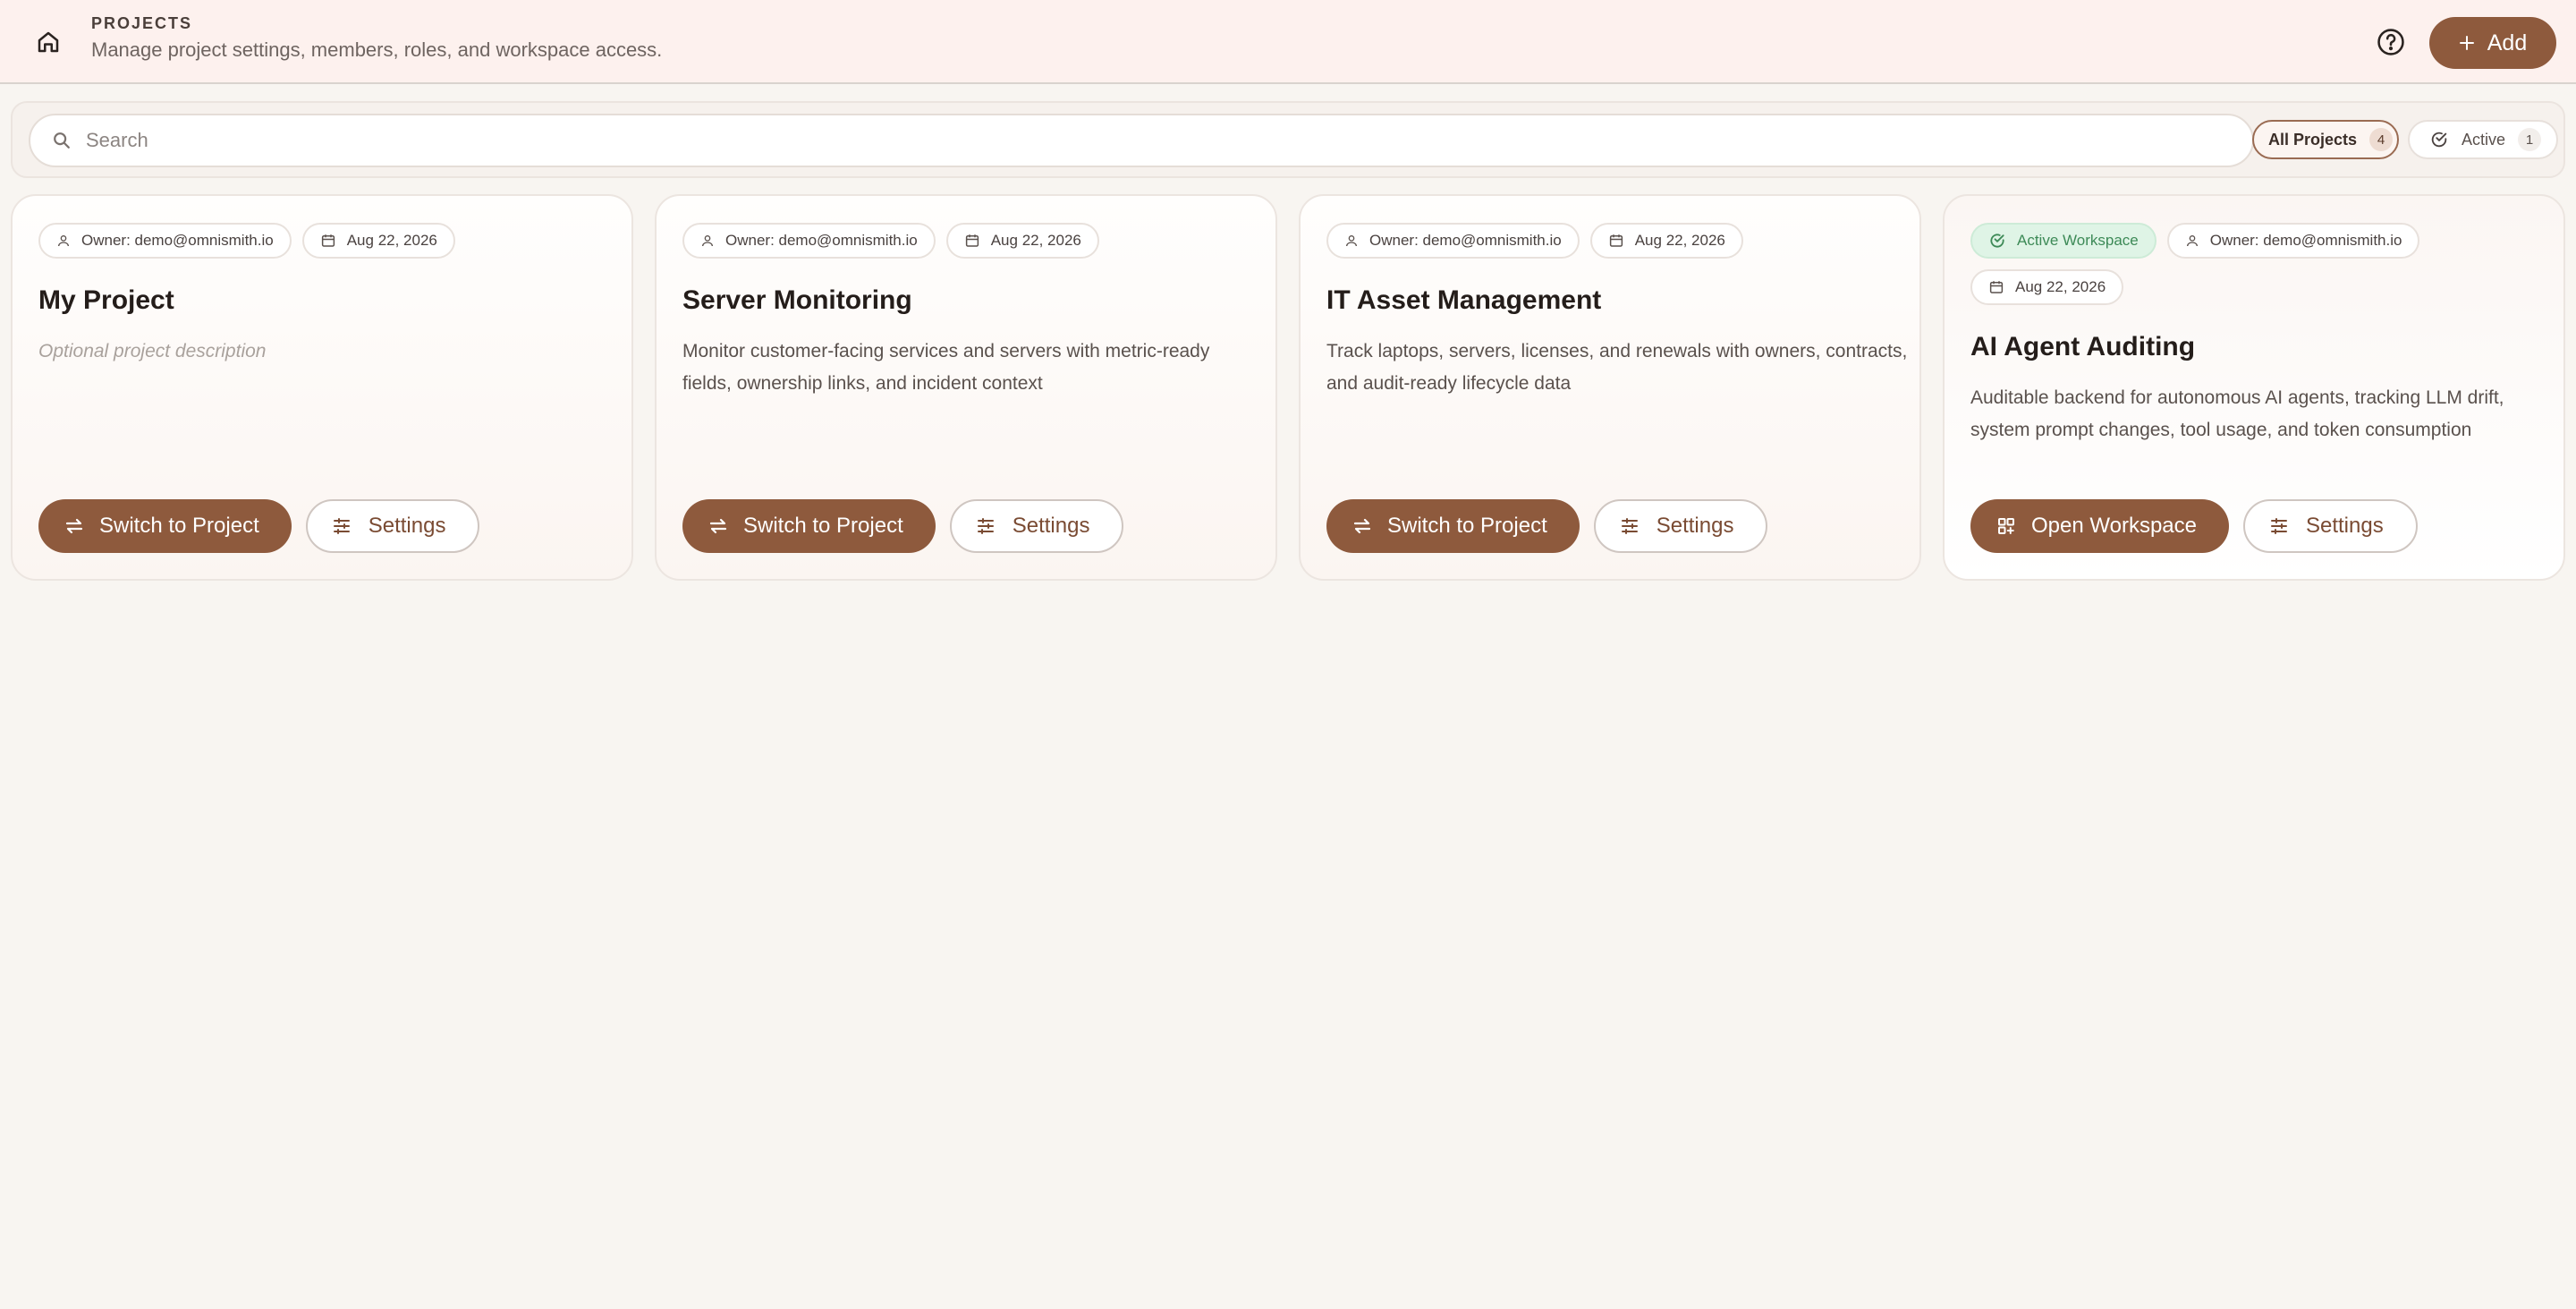 The height and width of the screenshot is (1309, 2576). Describe the element at coordinates (2078, 241) in the screenshot. I see `badge-text: Active Workspace` at that location.